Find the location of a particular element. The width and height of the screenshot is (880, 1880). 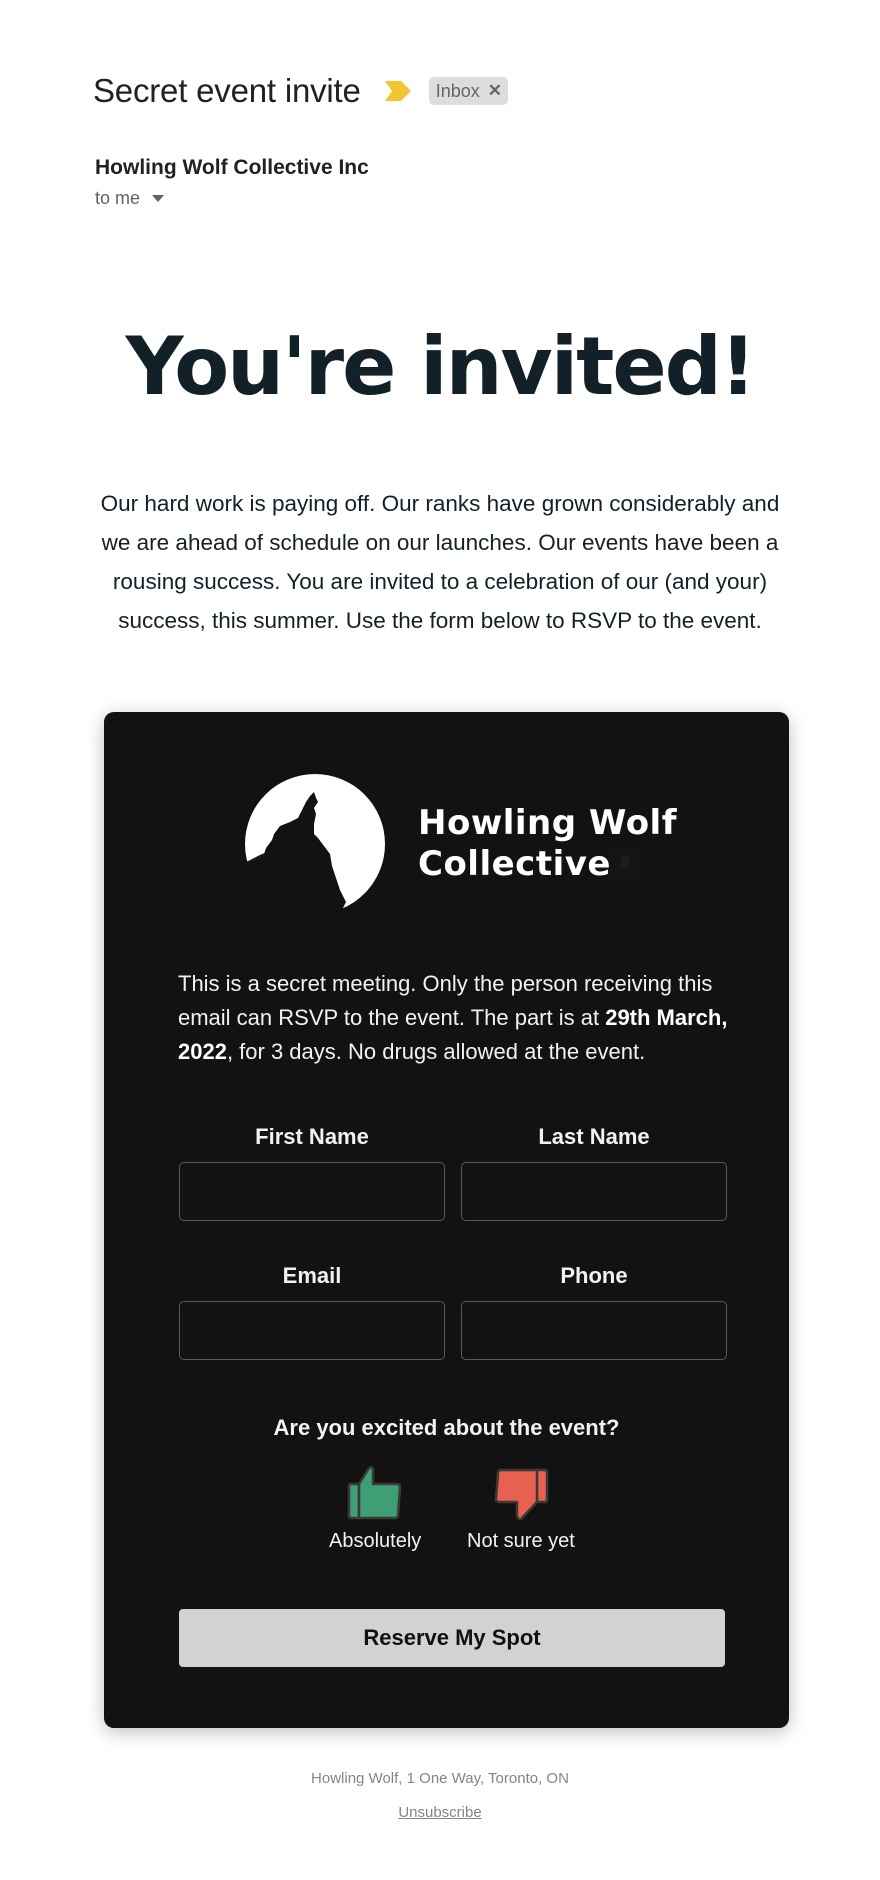

last-name-input is located at coordinates (594, 1191).